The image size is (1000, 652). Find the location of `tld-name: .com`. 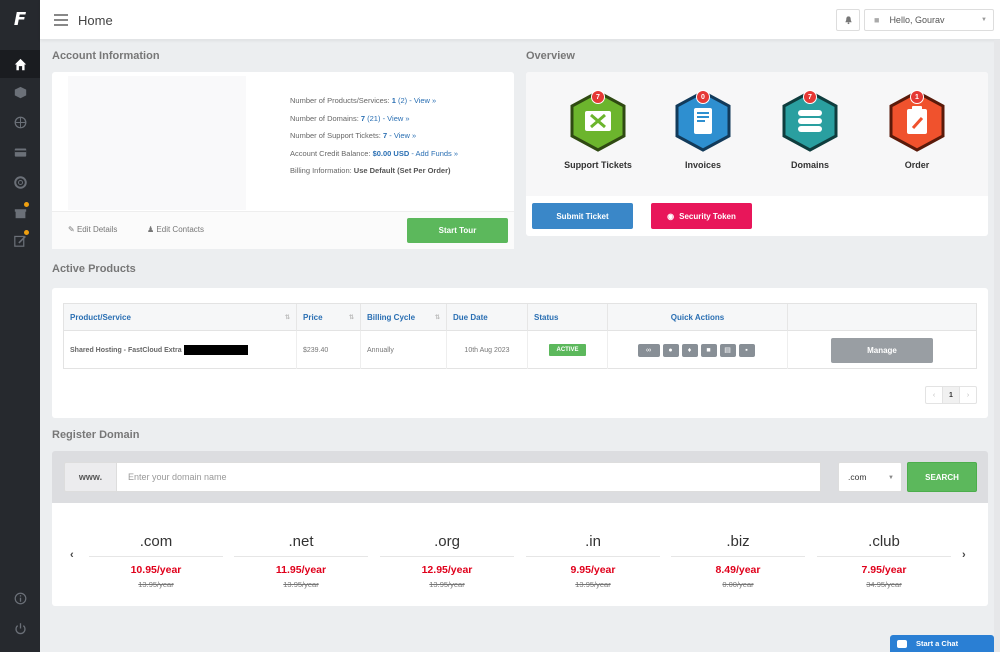

tld-name: .com is located at coordinates (156, 545).